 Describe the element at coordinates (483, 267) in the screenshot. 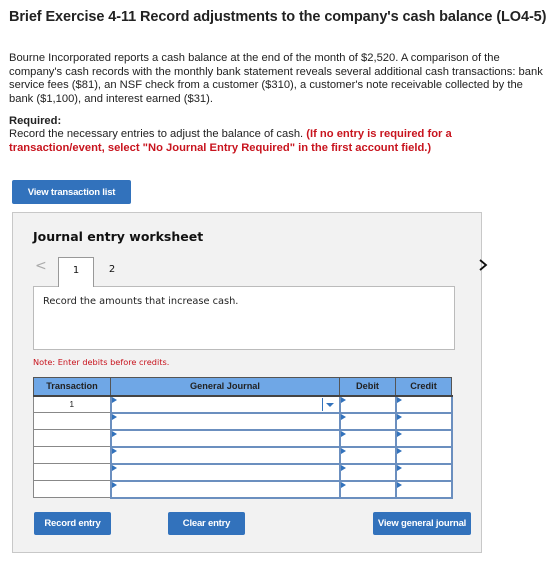

I see `chevron-right-icon` at that location.